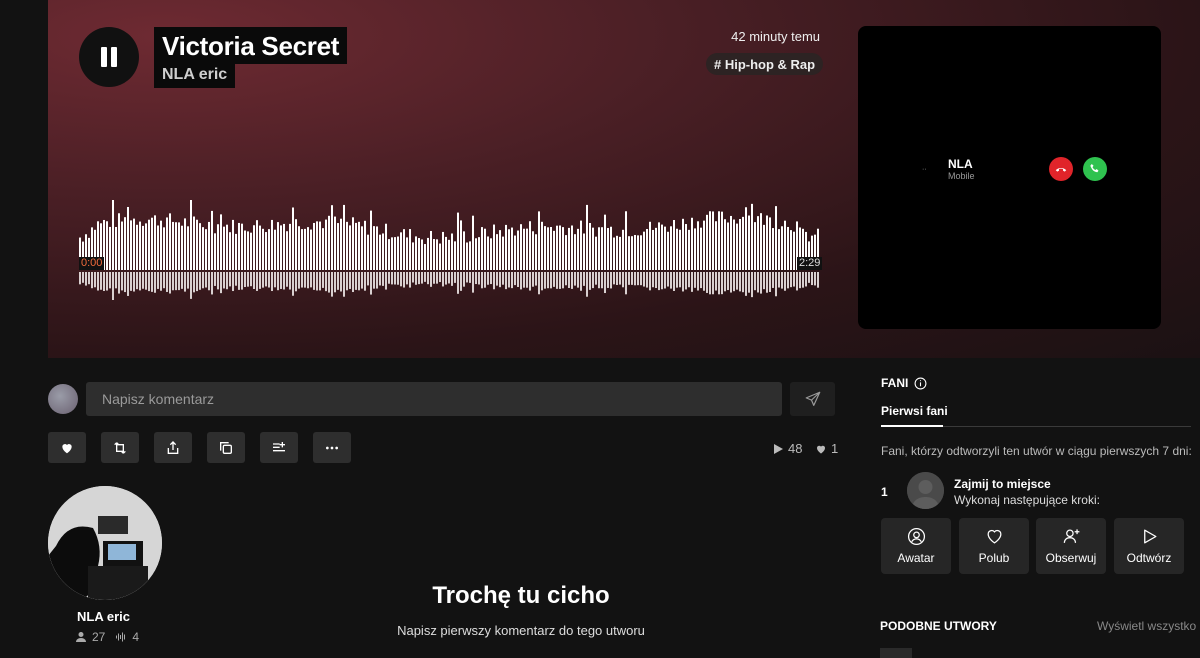 This screenshot has width=1200, height=658. Describe the element at coordinates (812, 399) in the screenshot. I see `send-comment-button` at that location.